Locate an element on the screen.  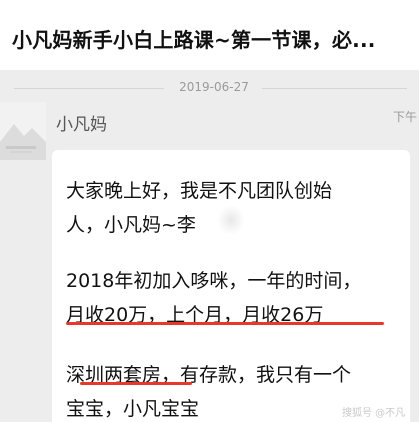
avatar is located at coordinates (23, 131).